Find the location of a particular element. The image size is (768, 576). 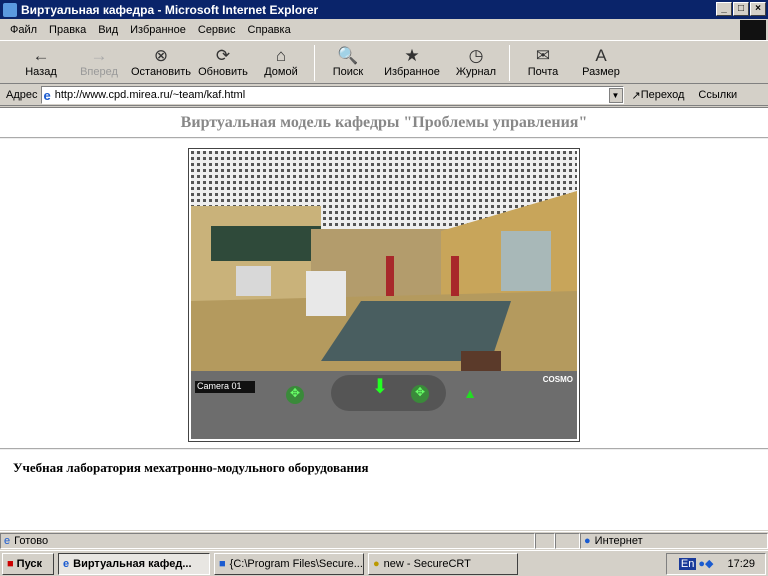

menu-file: Файл is located at coordinates (23, 30).